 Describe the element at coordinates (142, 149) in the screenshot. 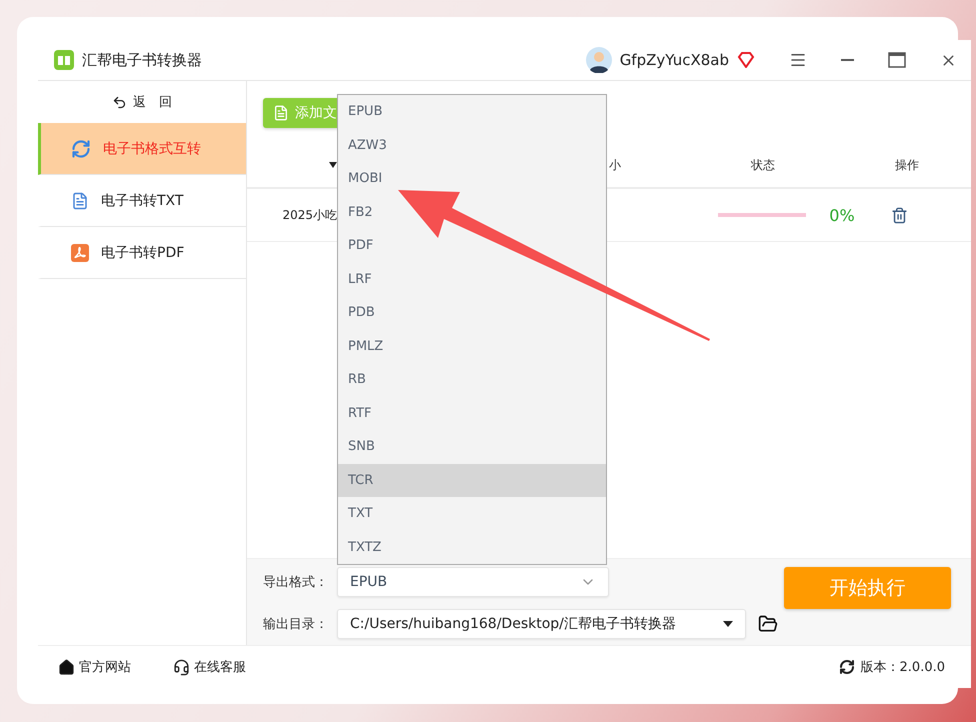

I see `sidebar-item: 电子书格式互转` at that location.